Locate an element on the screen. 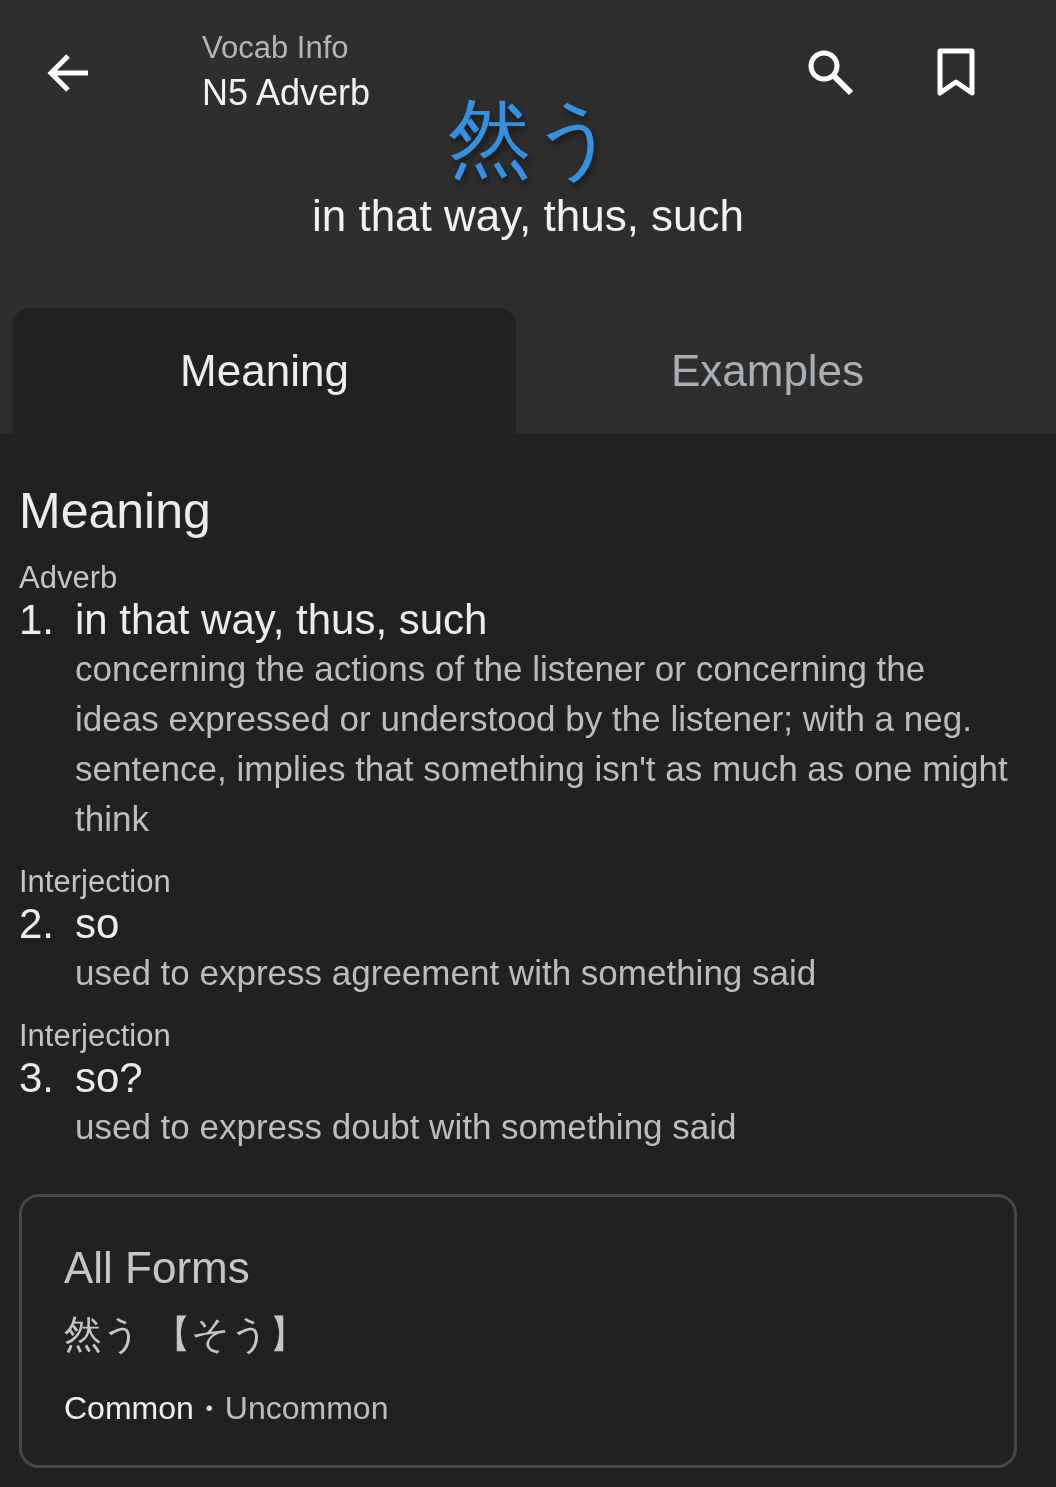  sense-note: used to express doubt with something said is located at coordinates (406, 1127).